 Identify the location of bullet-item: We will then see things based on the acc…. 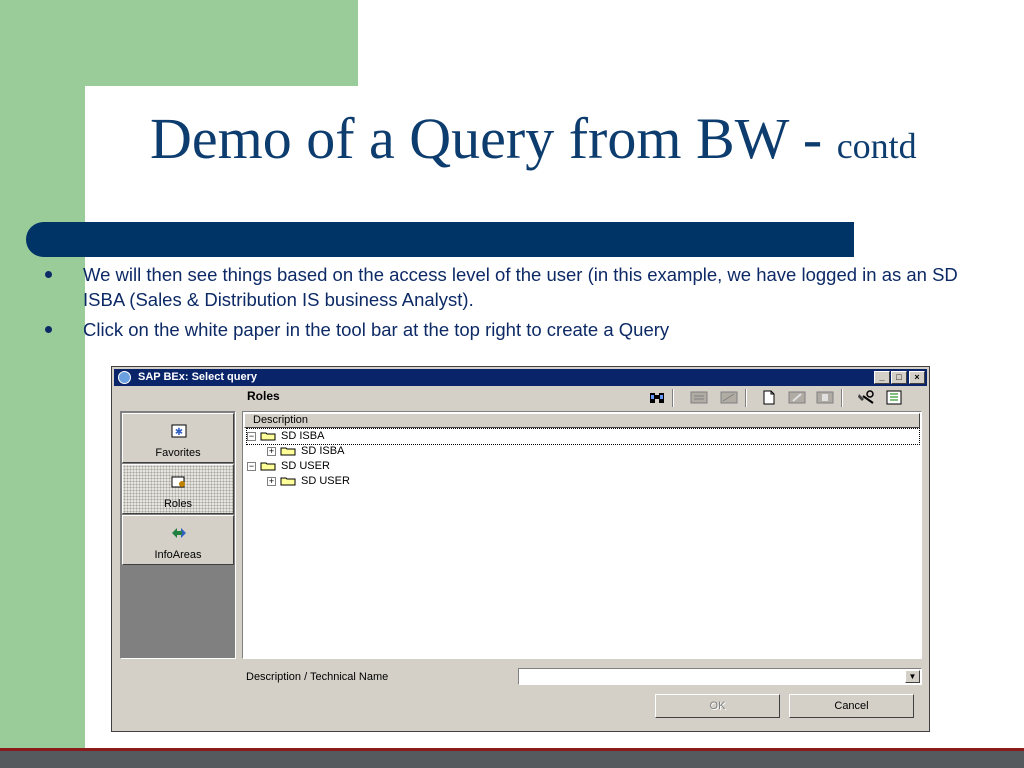
(510, 287).